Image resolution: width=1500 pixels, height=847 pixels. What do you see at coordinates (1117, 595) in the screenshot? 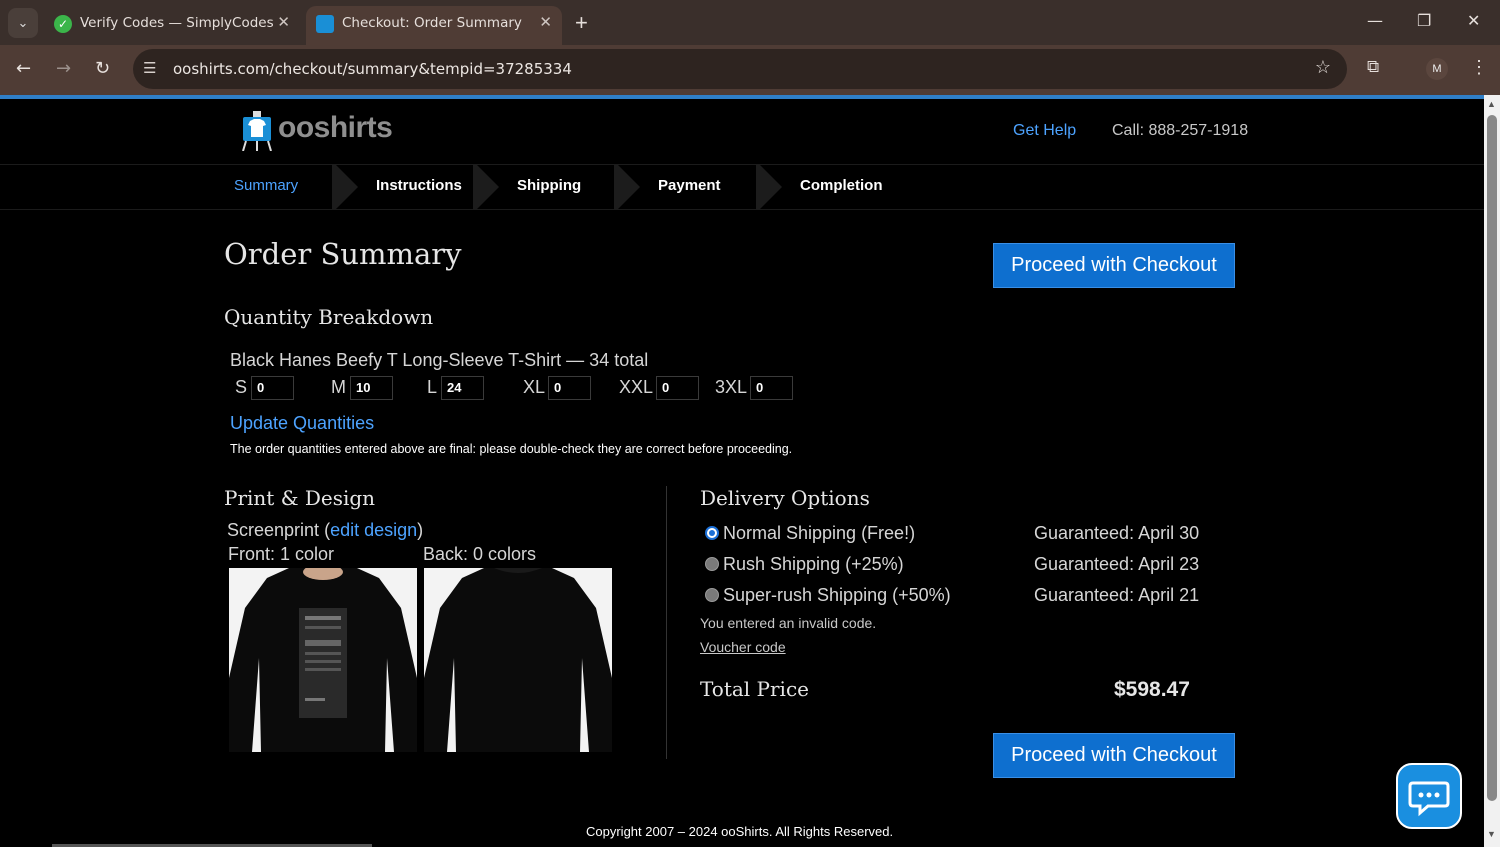
I see `super-rush-shipping-guarantee: Guaranteed: April 21` at bounding box center [1117, 595].